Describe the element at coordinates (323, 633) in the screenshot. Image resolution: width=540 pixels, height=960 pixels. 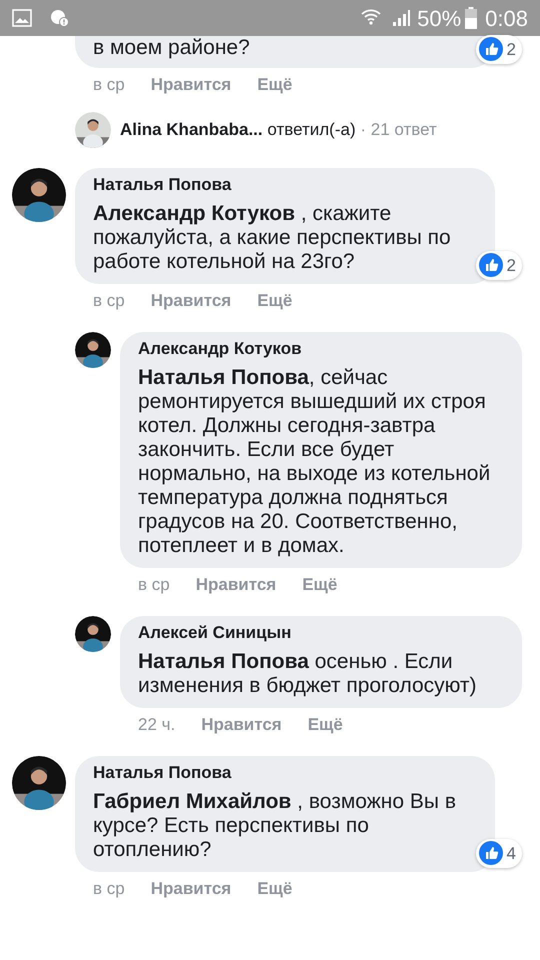
I see `comment-author: Алексей Синицын` at that location.